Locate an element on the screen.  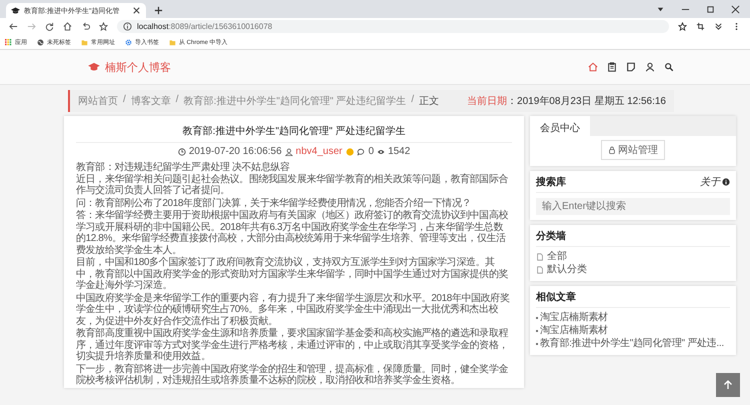
category-title: 分类墙 is located at coordinates (551, 236).